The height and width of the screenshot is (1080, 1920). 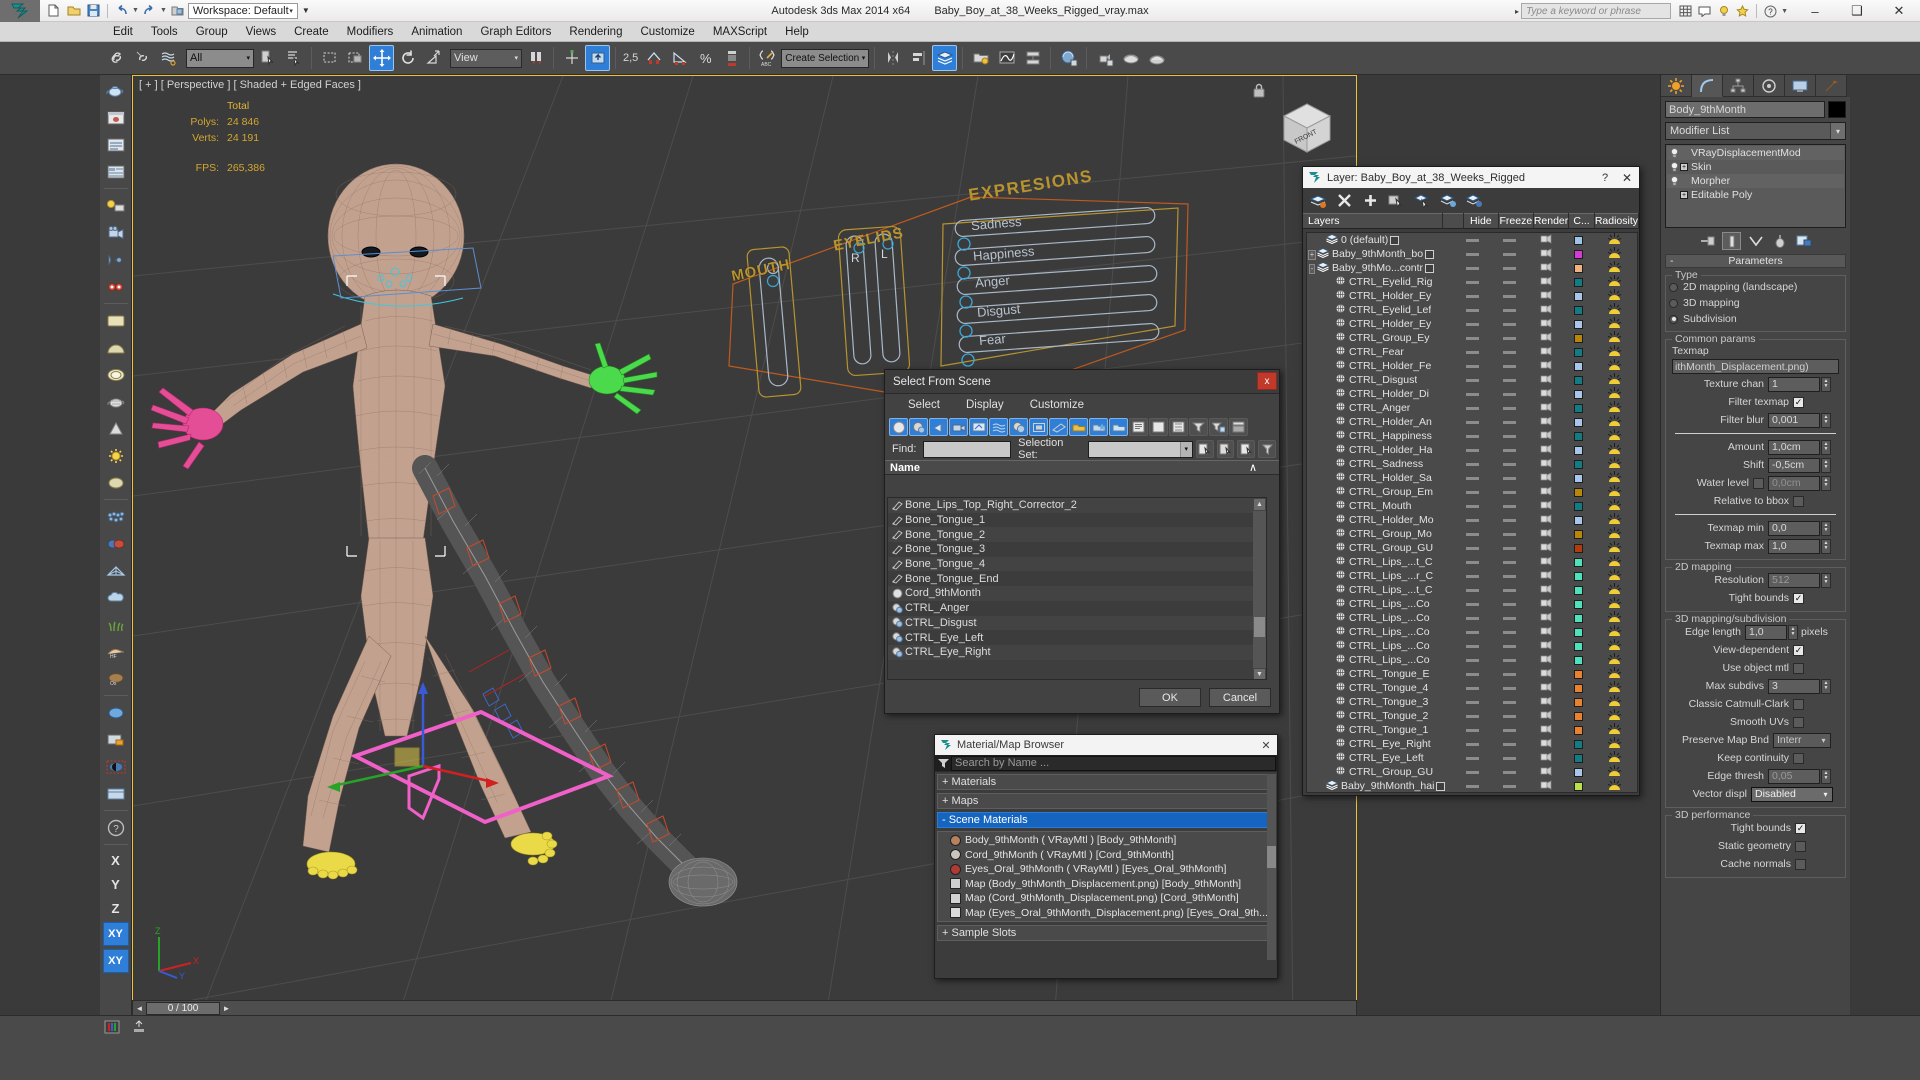 I want to click on open-curve-editor-icon, so click(x=112, y=1026).